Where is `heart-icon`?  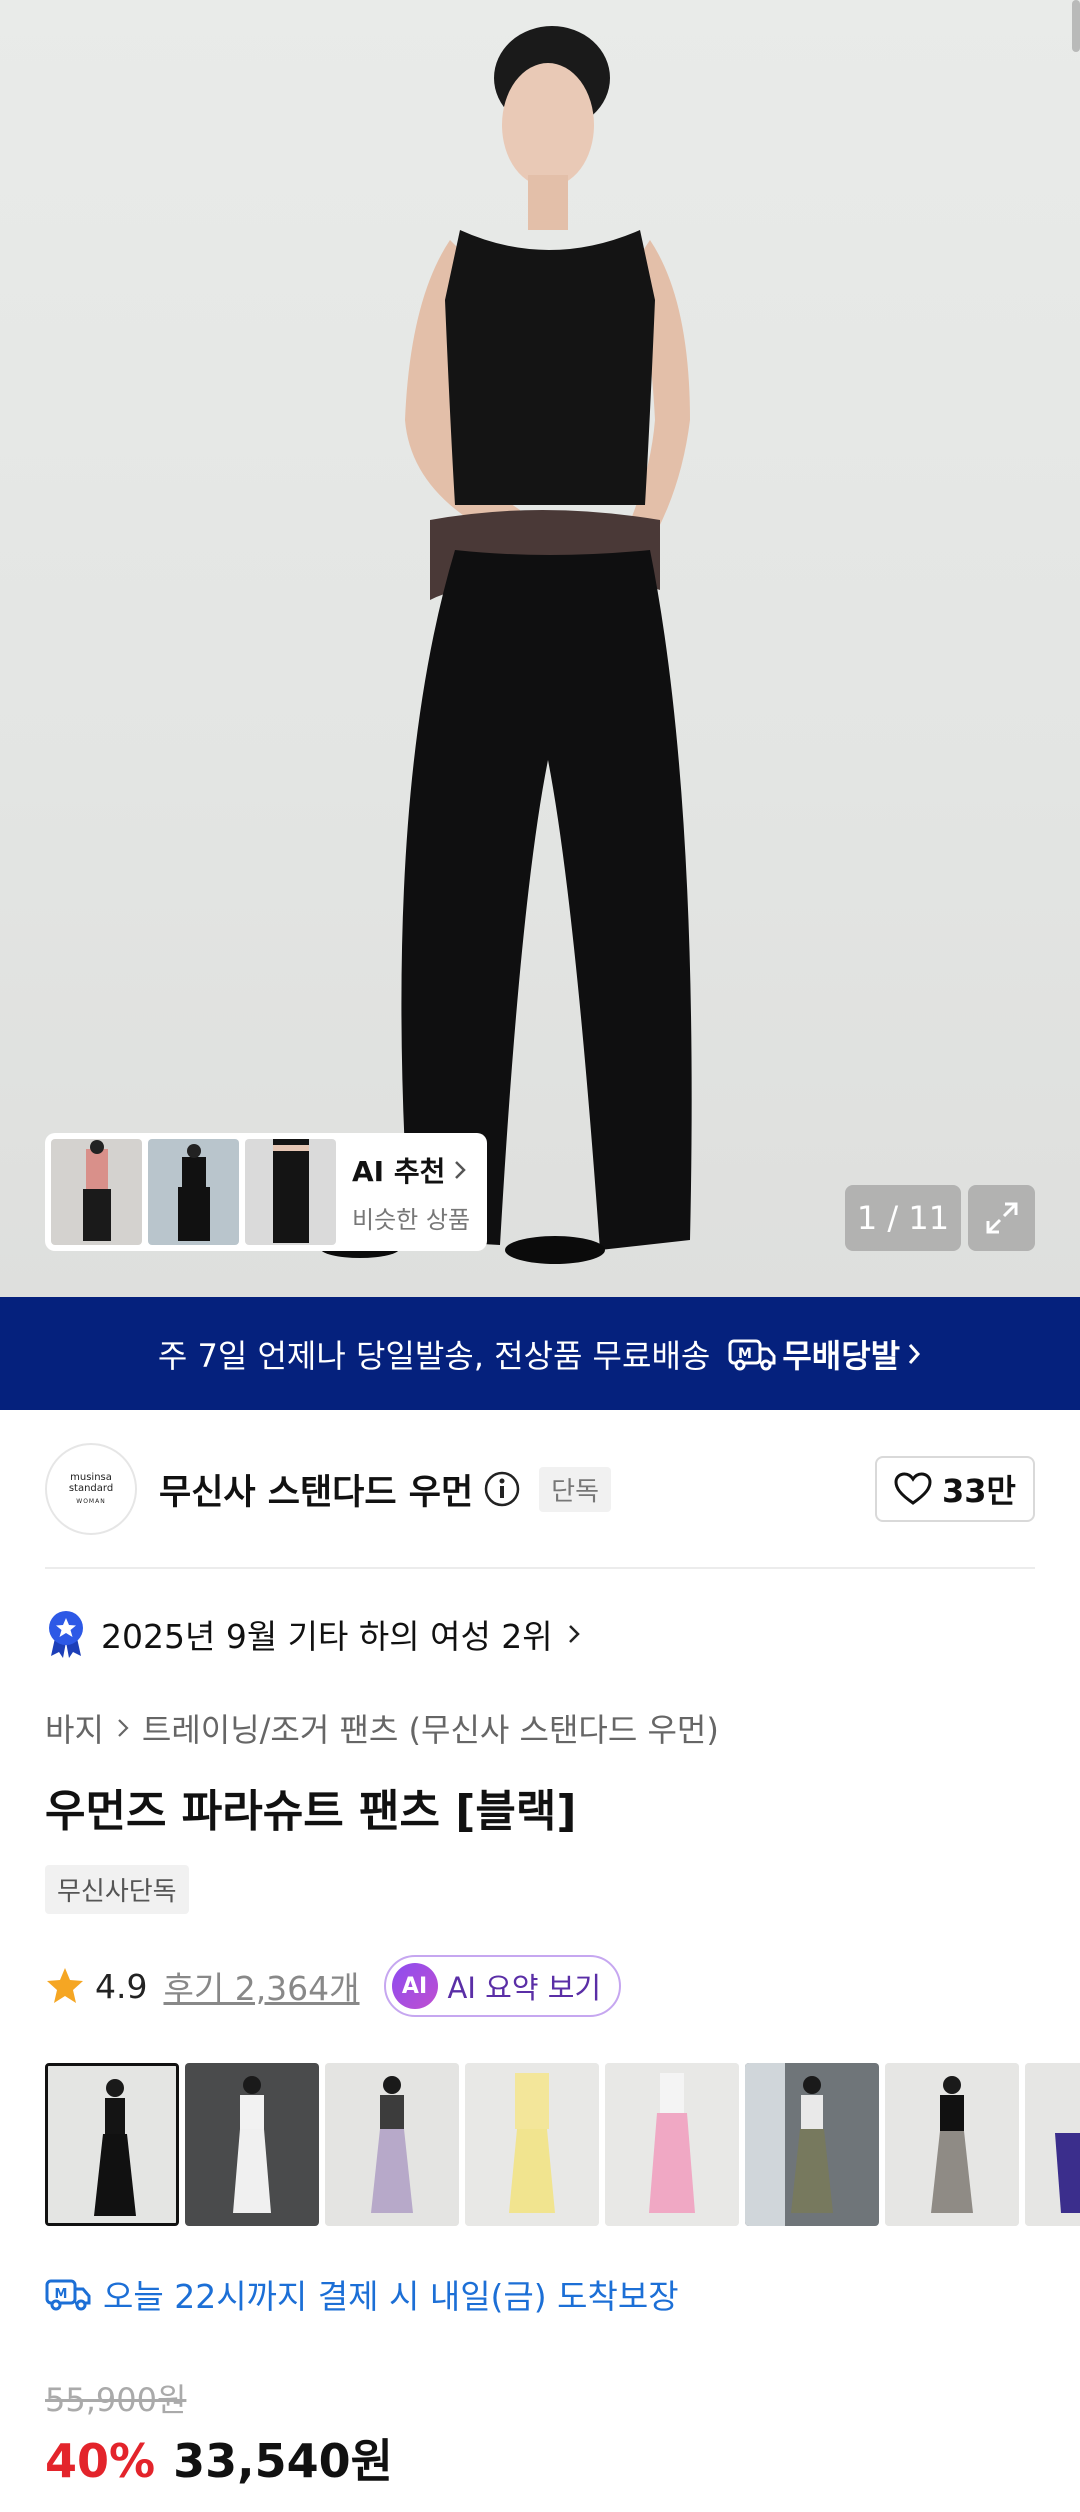
heart-icon is located at coordinates (913, 1488).